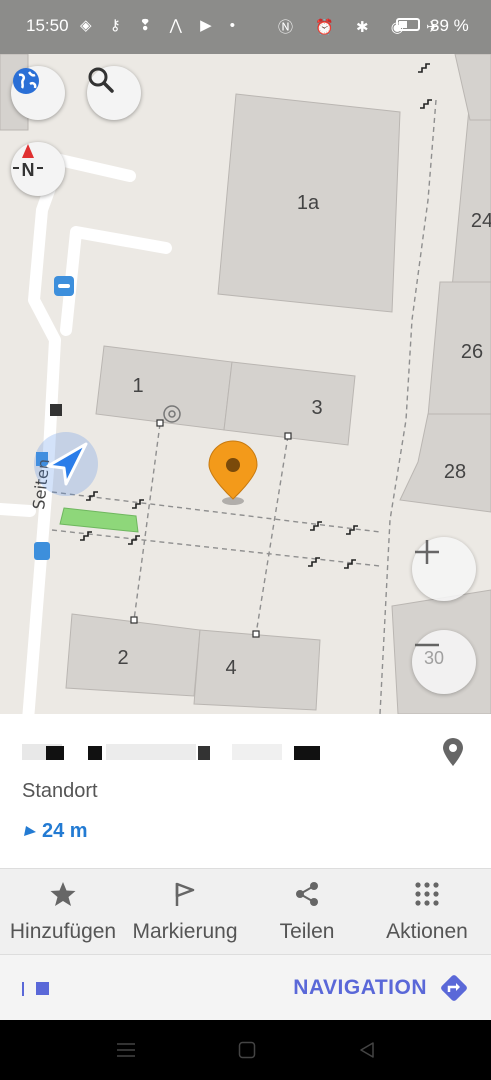  I want to click on add-favorite-button: Hinzufügen, so click(63, 911).